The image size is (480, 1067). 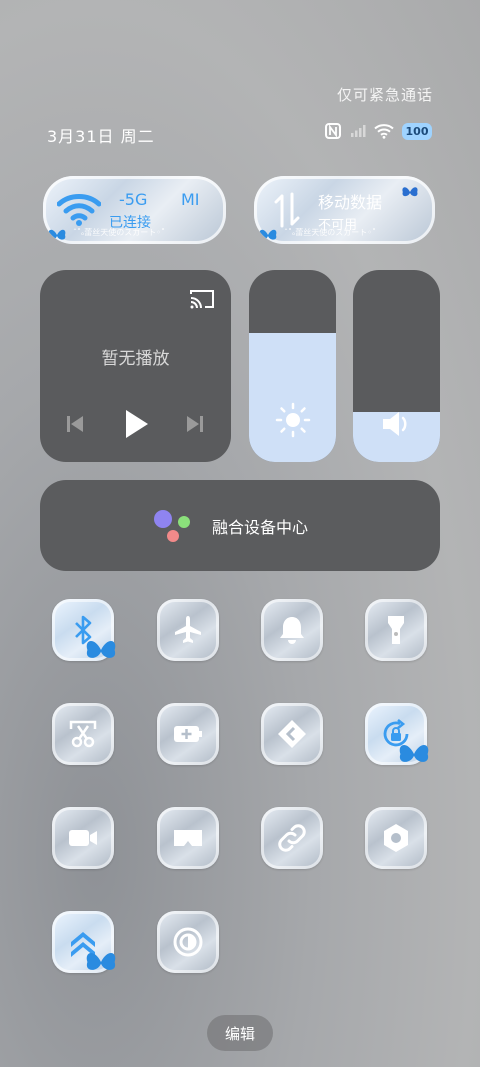 I want to click on link-icon, so click(x=292, y=838).